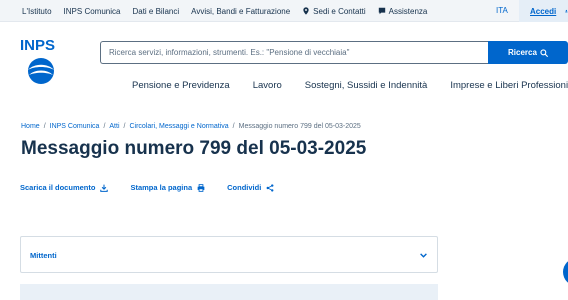 The width and height of the screenshot is (568, 300). What do you see at coordinates (104, 188) in the screenshot?
I see `download-icon` at bounding box center [104, 188].